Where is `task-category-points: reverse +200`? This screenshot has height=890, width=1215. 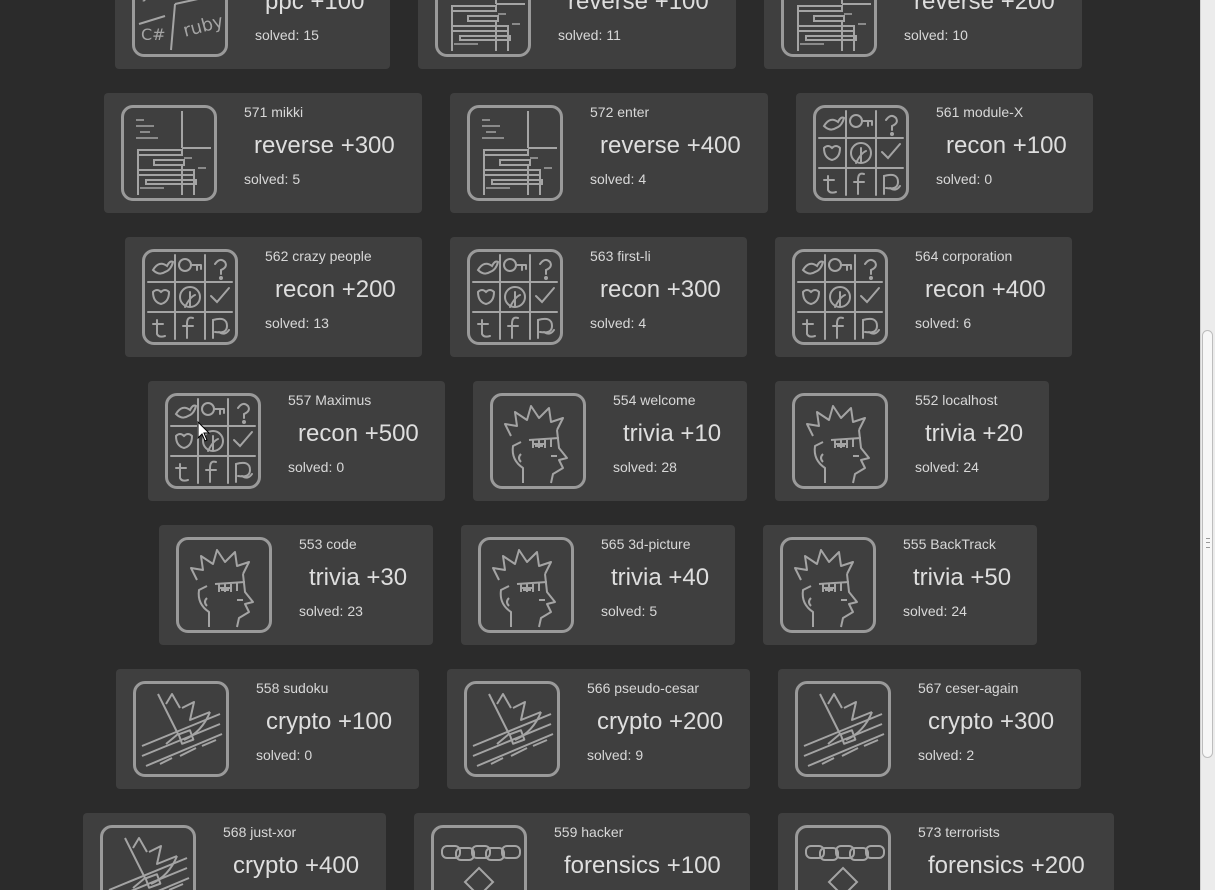 task-category-points: reverse +200 is located at coordinates (984, 7).